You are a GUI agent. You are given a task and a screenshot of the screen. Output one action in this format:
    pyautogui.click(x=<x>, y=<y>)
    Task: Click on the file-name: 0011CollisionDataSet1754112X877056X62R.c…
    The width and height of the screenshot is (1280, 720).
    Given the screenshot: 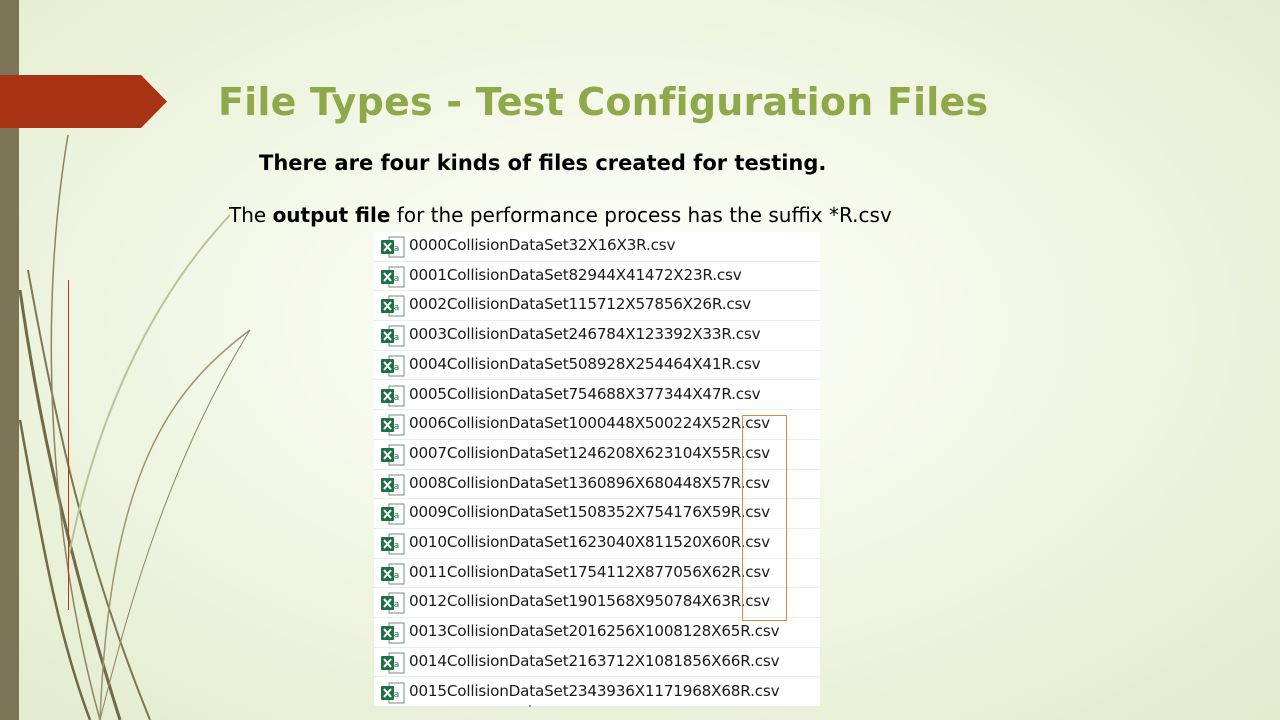 What is the action you would take?
    pyautogui.click(x=589, y=571)
    